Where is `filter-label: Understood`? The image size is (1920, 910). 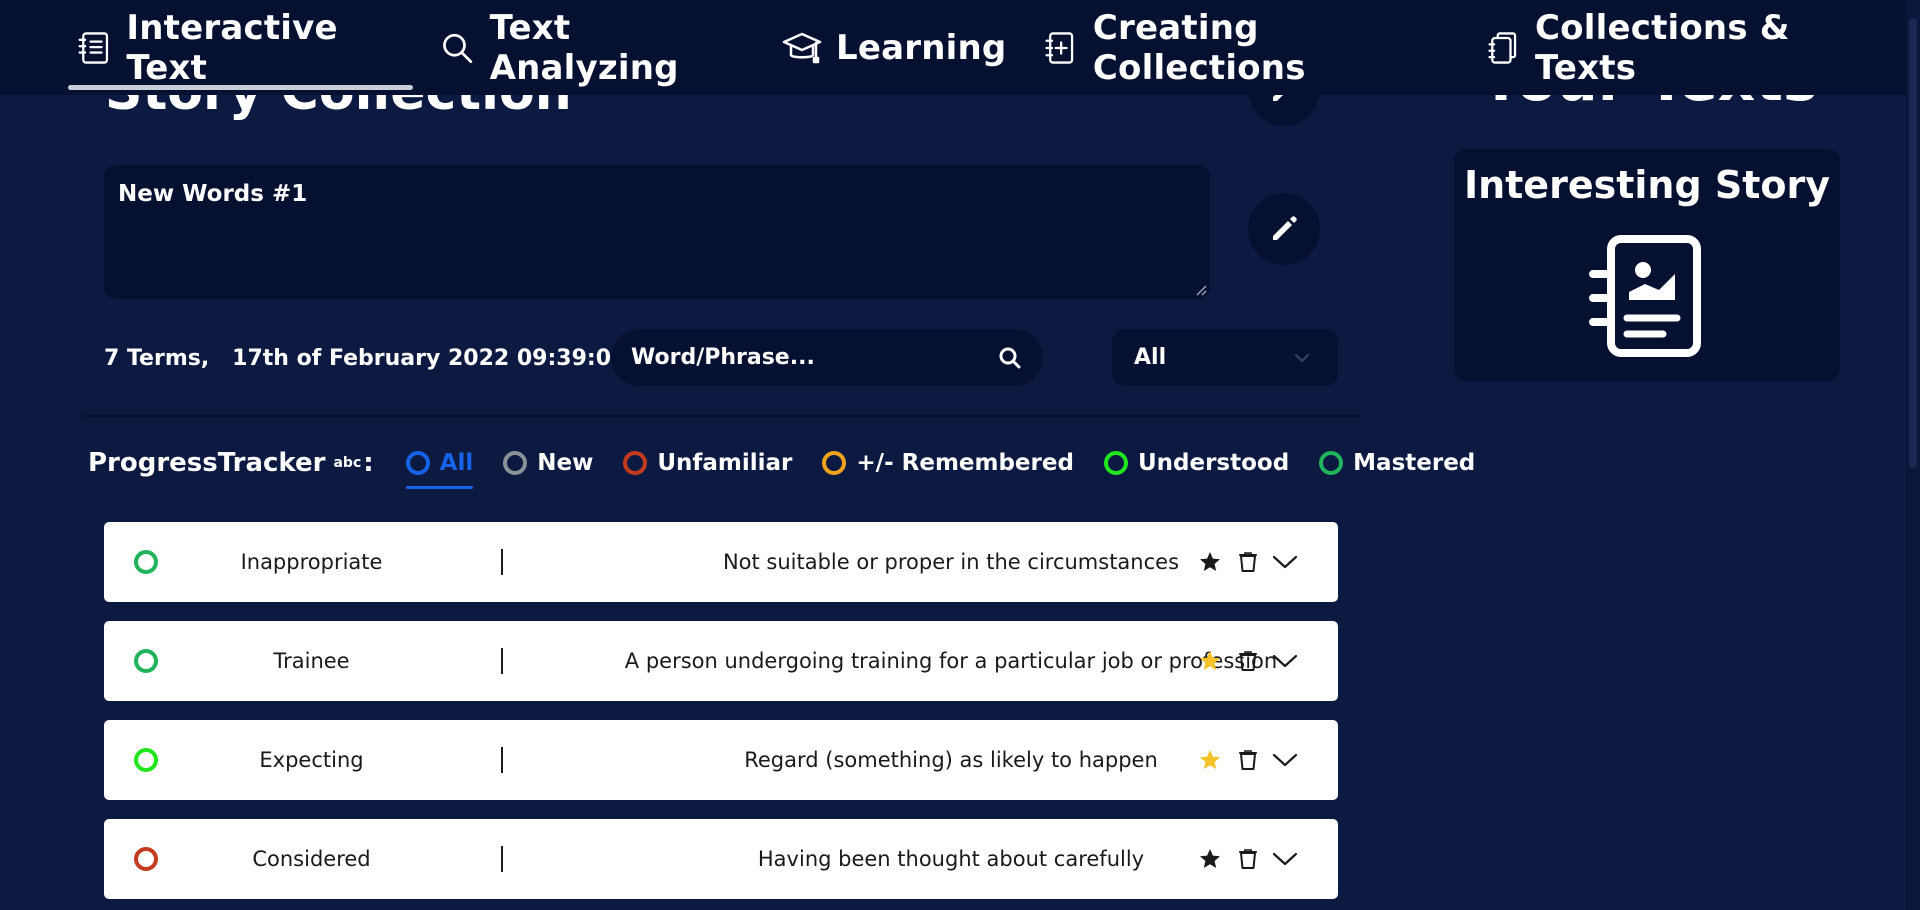 filter-label: Understood is located at coordinates (1213, 463).